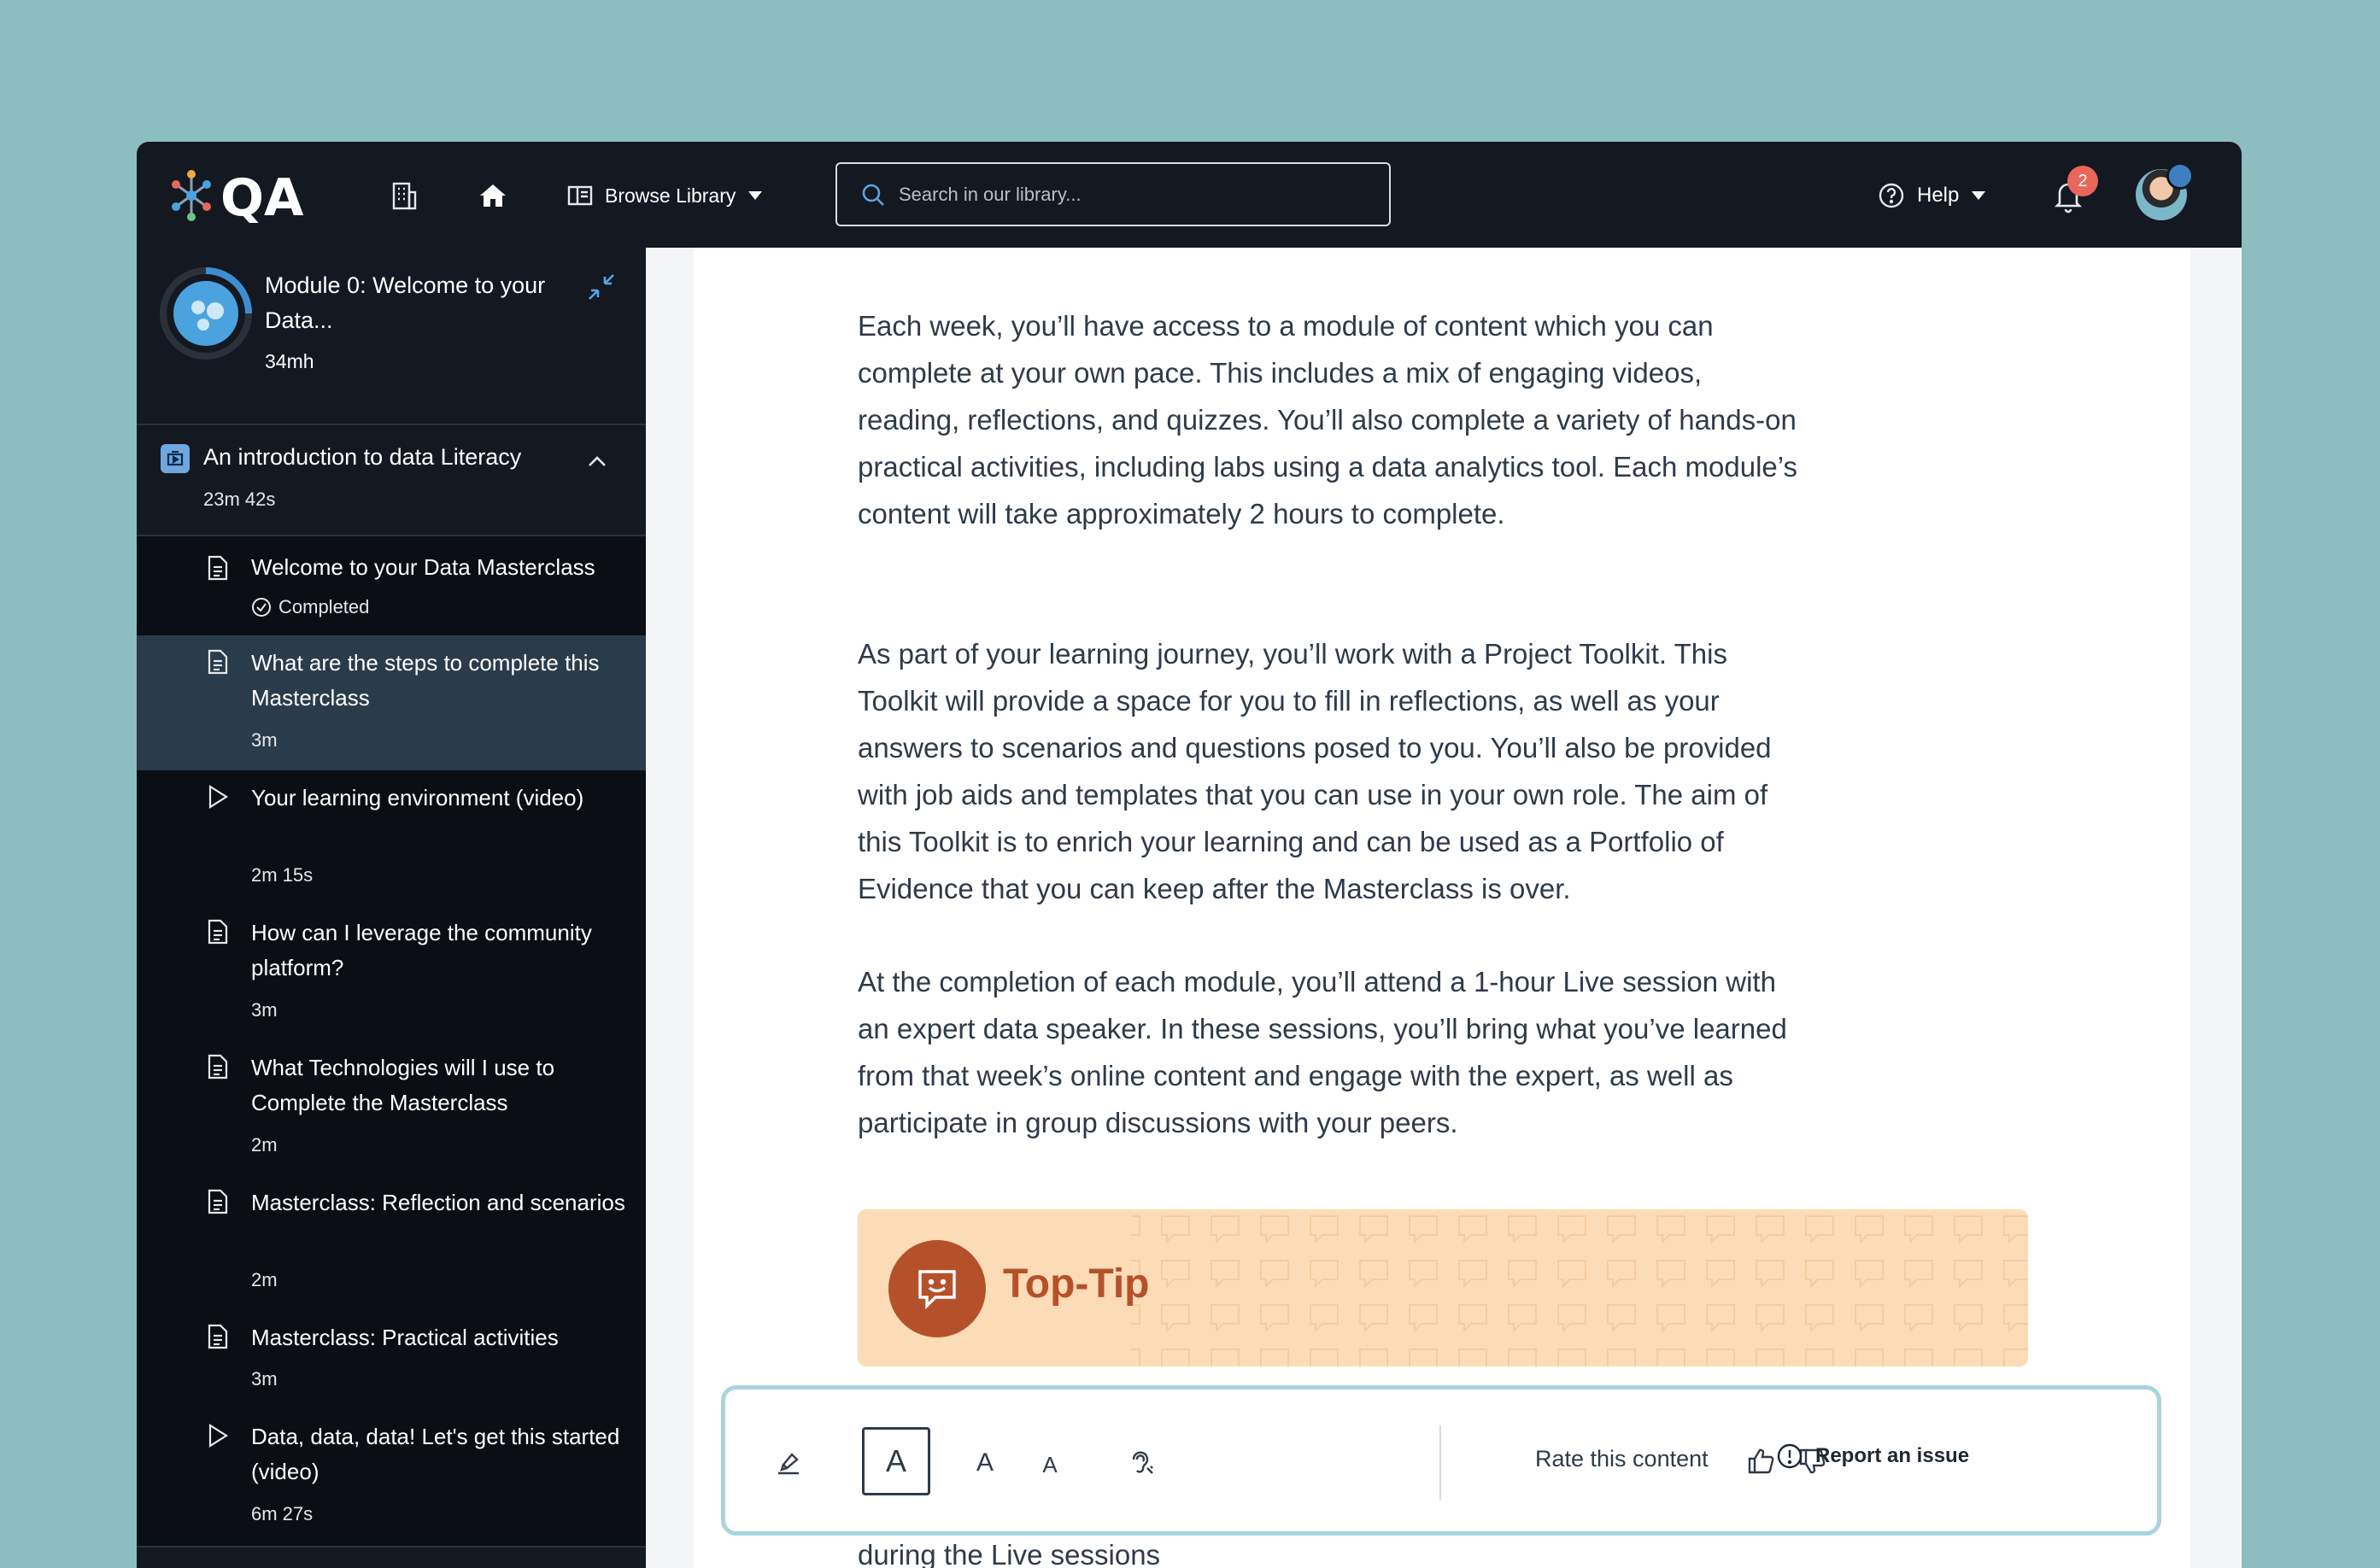 Image resolution: width=2380 pixels, height=1568 pixels. I want to click on tip-title: Top-Tip, so click(1077, 1284).